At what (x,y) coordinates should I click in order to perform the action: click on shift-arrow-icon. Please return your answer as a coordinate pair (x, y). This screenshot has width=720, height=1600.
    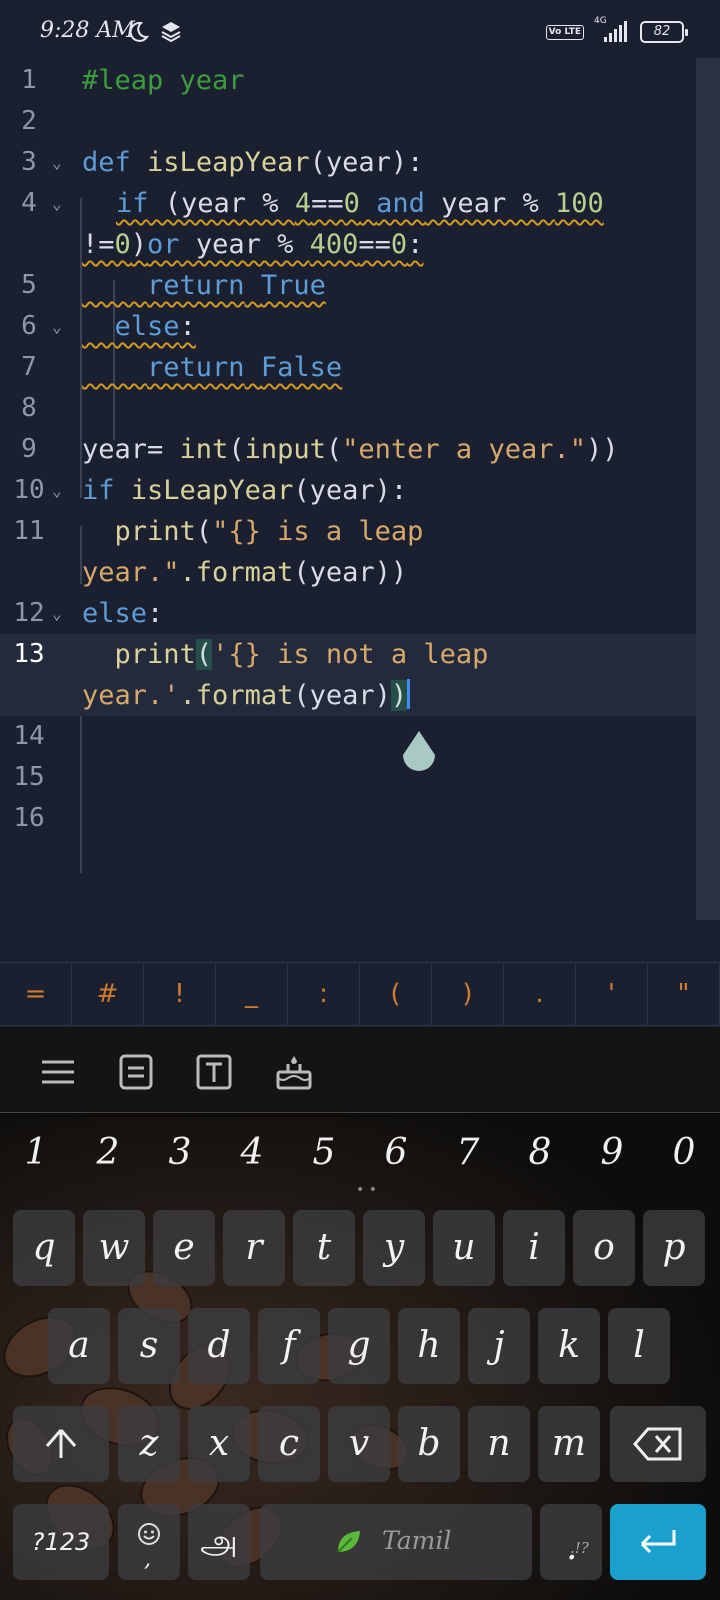
    Looking at the image, I should click on (61, 1443).